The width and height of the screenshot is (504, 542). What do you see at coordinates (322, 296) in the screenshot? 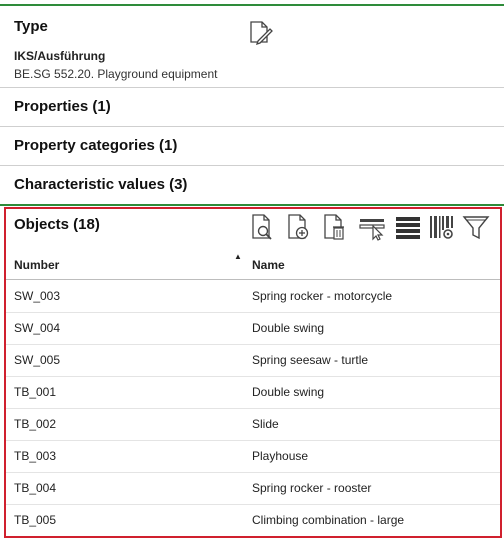
I see `cell-name: Spring rocker - motorcycle` at bounding box center [322, 296].